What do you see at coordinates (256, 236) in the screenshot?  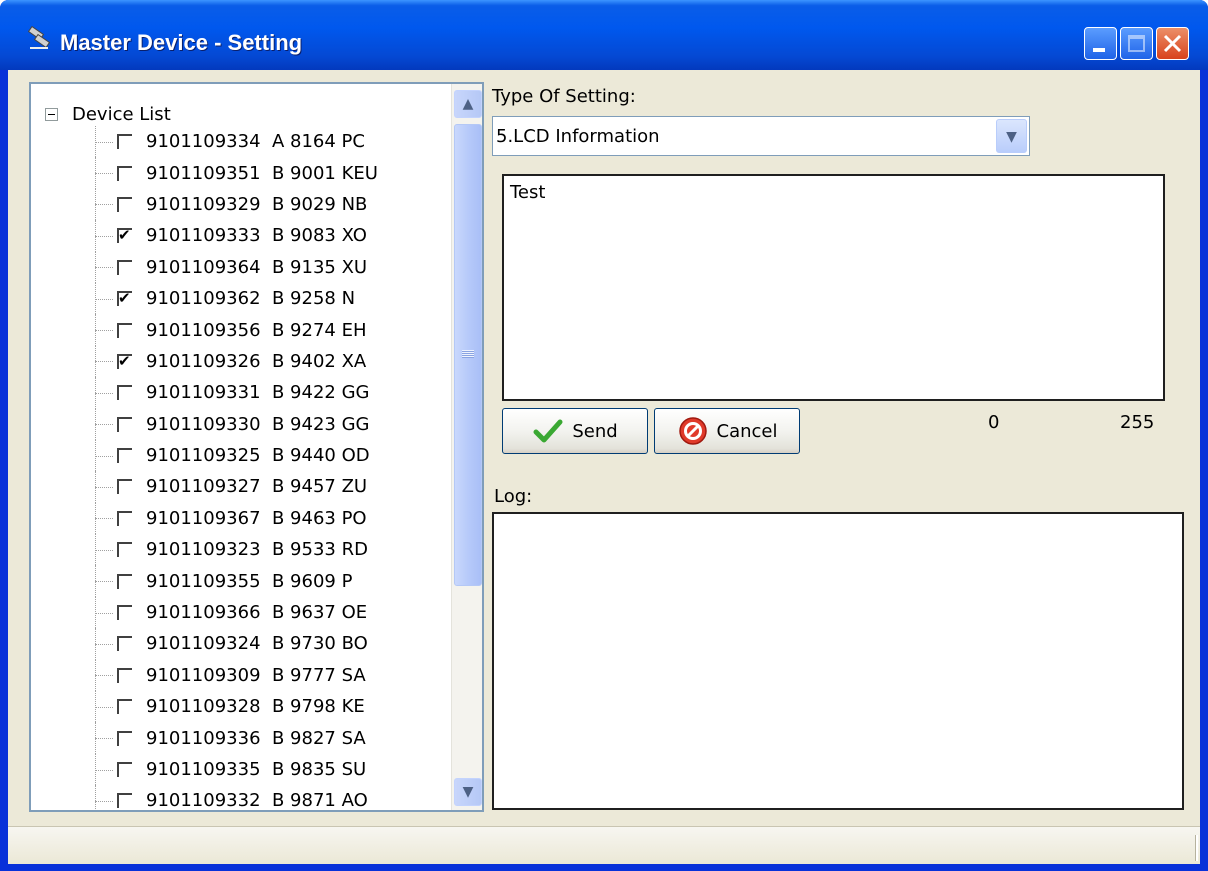 I see `tree-item-label: 9101109333 B 9083 XO` at bounding box center [256, 236].